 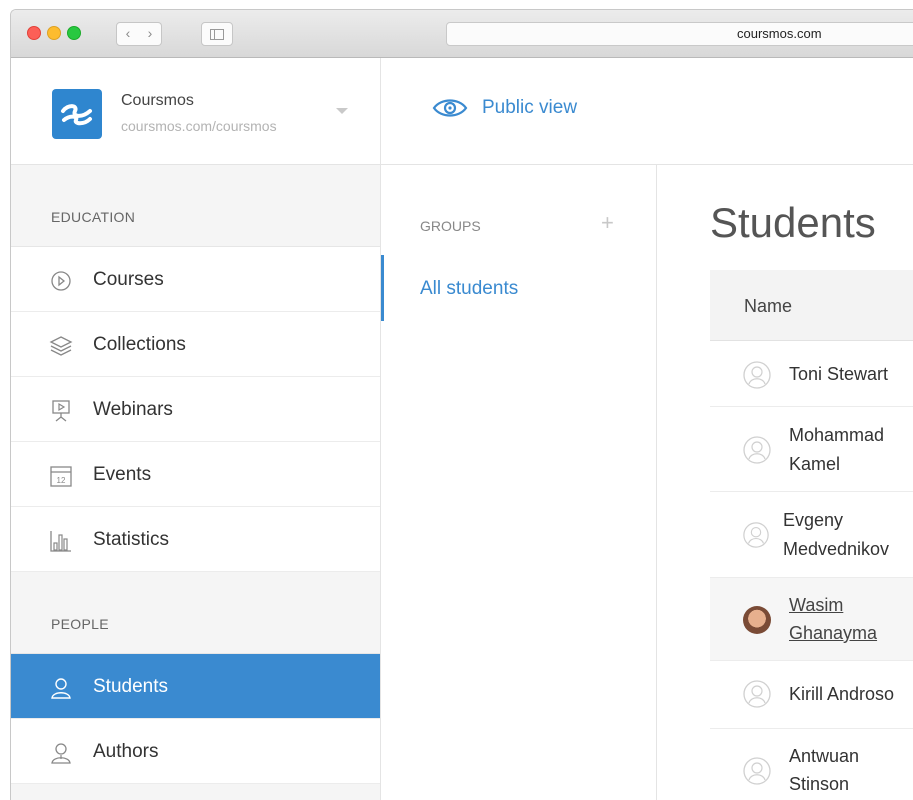 I want to click on bar-chart-icon, so click(x=60, y=541).